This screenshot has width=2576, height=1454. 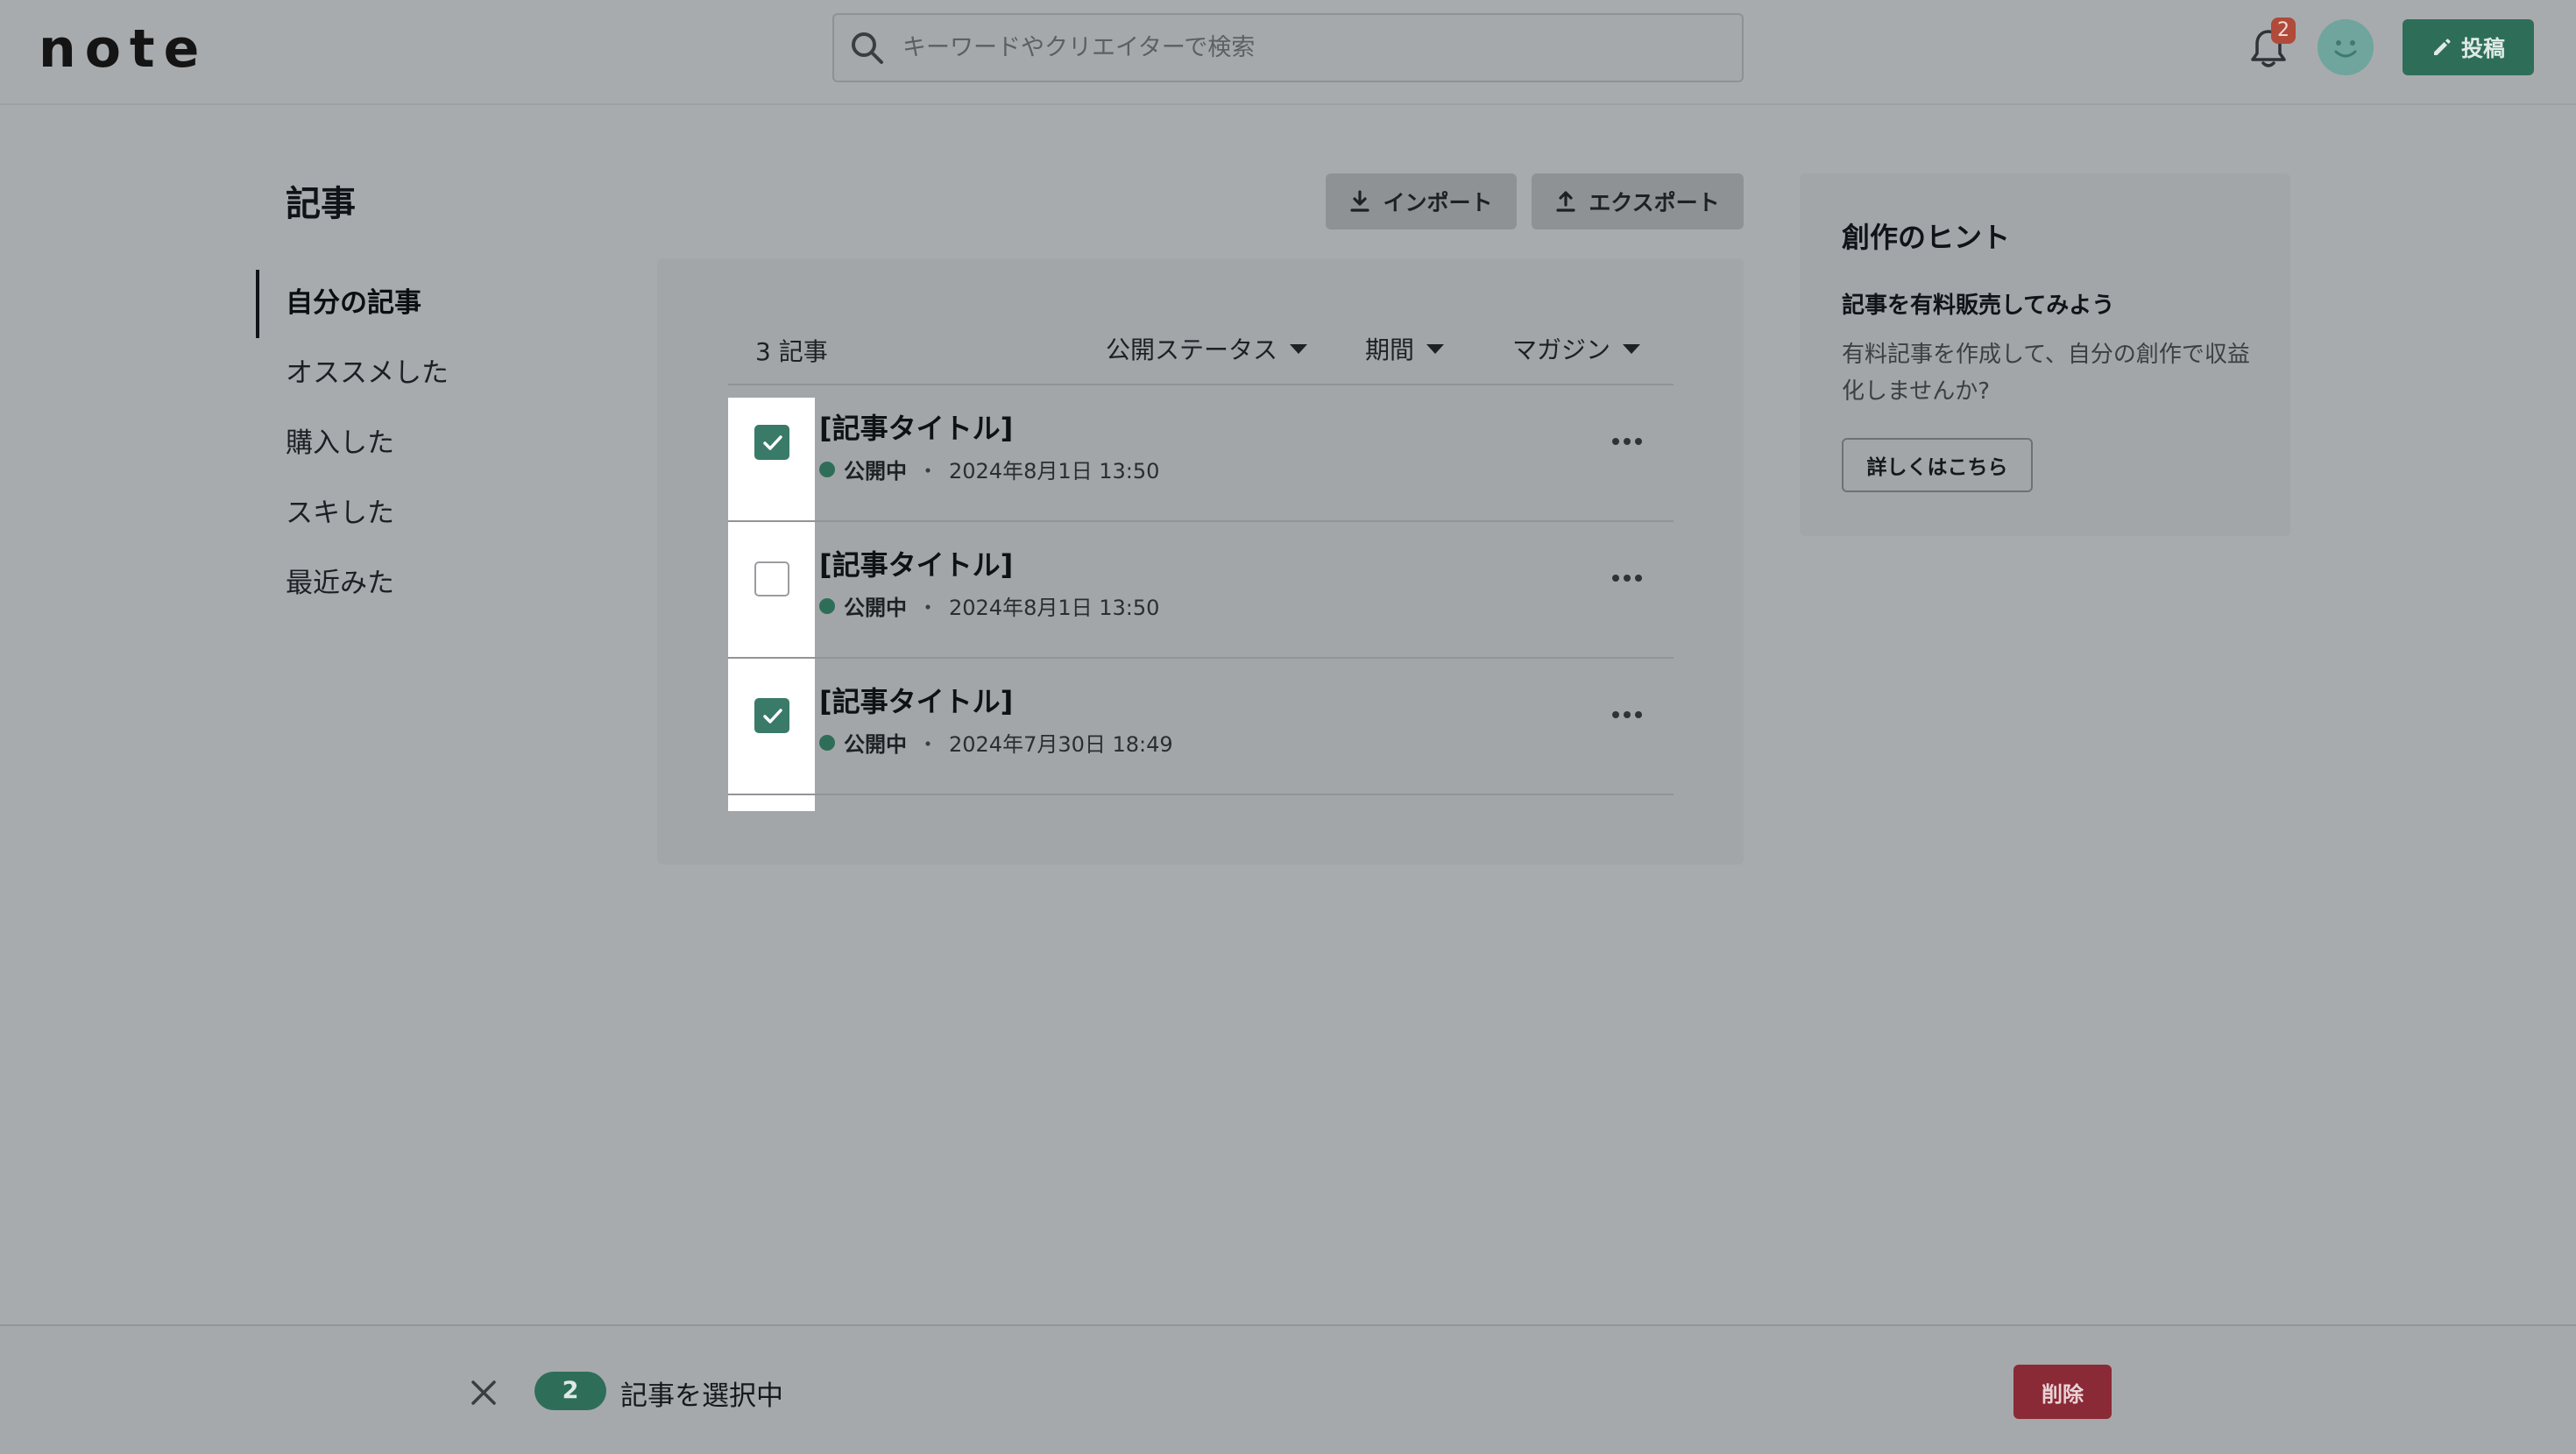 What do you see at coordinates (1296, 48) in the screenshot?
I see `search-input` at bounding box center [1296, 48].